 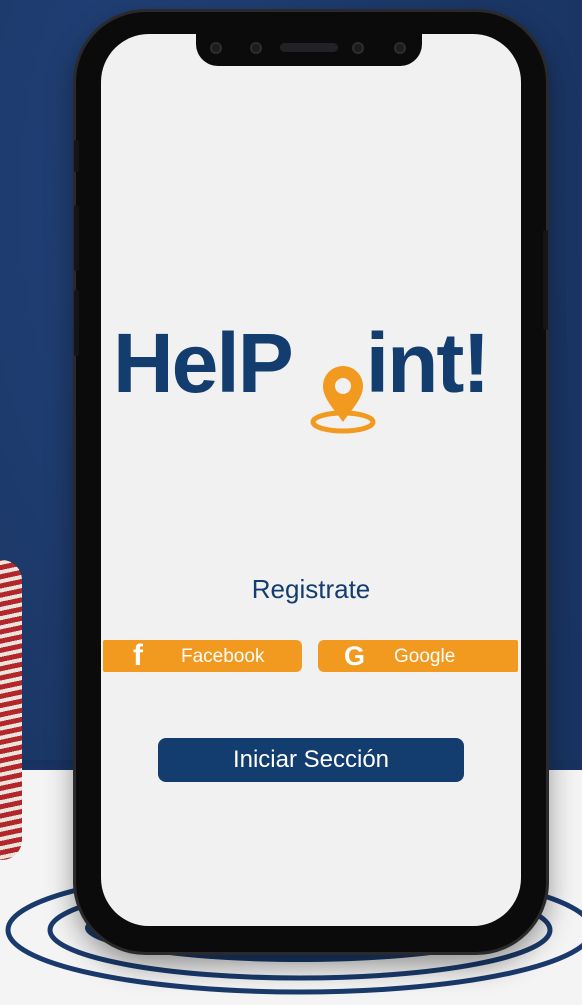 What do you see at coordinates (545, 280) in the screenshot?
I see `phone-power-button` at bounding box center [545, 280].